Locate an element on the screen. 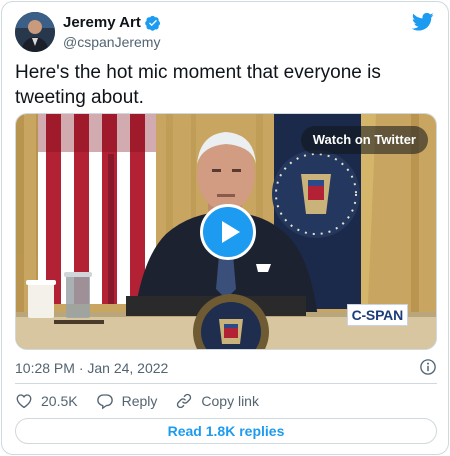  timestamp-row: 10:28 PM · Jan 24, 2022 is located at coordinates (226, 368).